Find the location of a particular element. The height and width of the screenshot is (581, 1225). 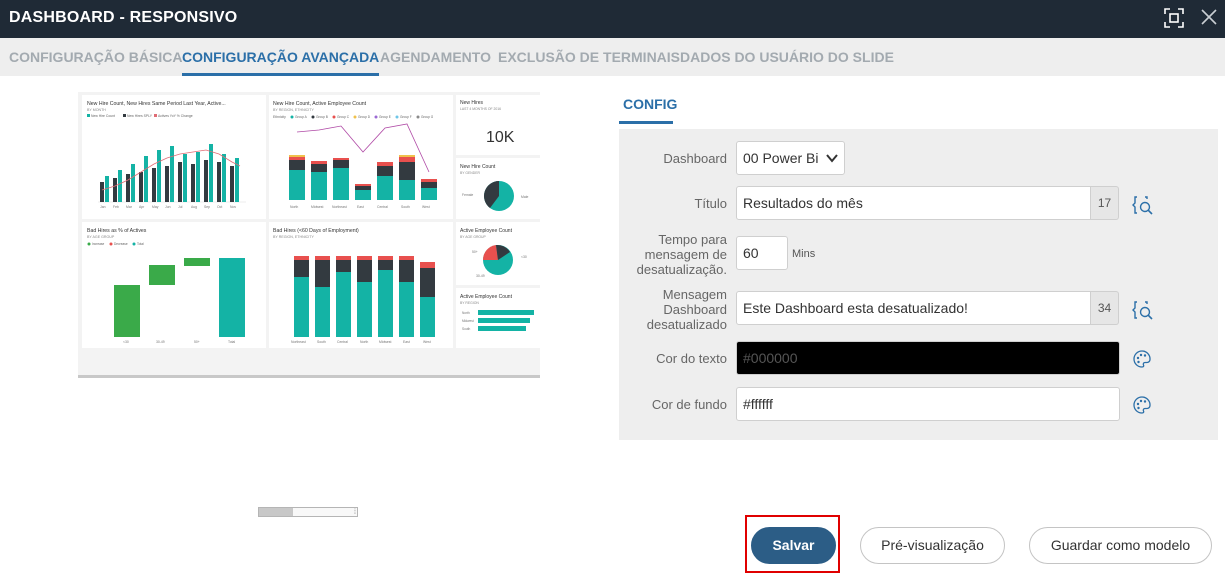

preview-region-legend-5: Group E is located at coordinates (385, 117).